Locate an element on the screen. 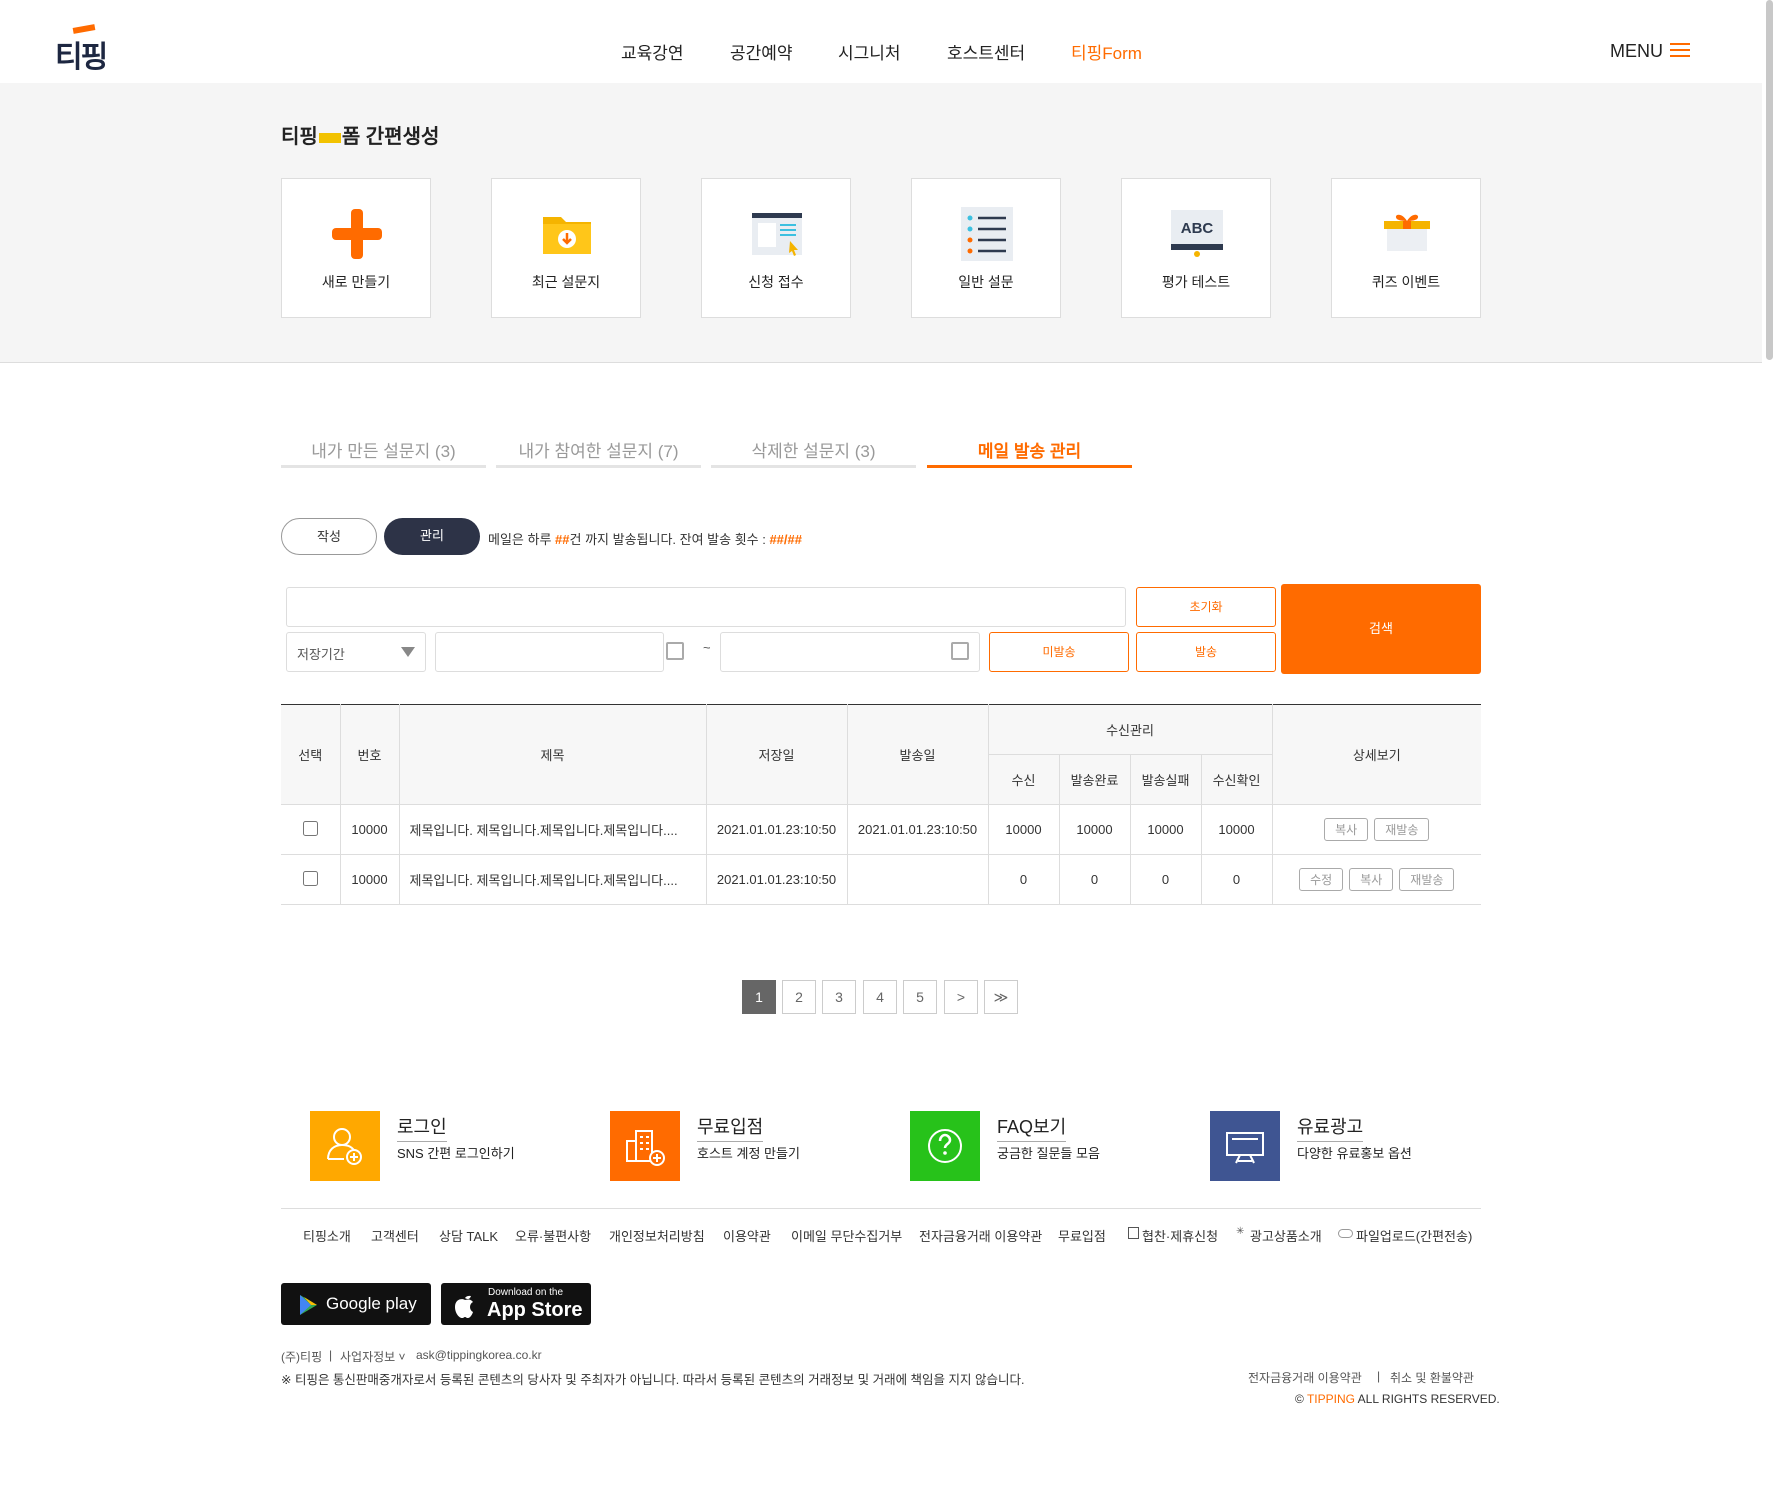 This screenshot has width=1777, height=1495. footer-link: 개인정보처리방침 is located at coordinates (657, 1235).